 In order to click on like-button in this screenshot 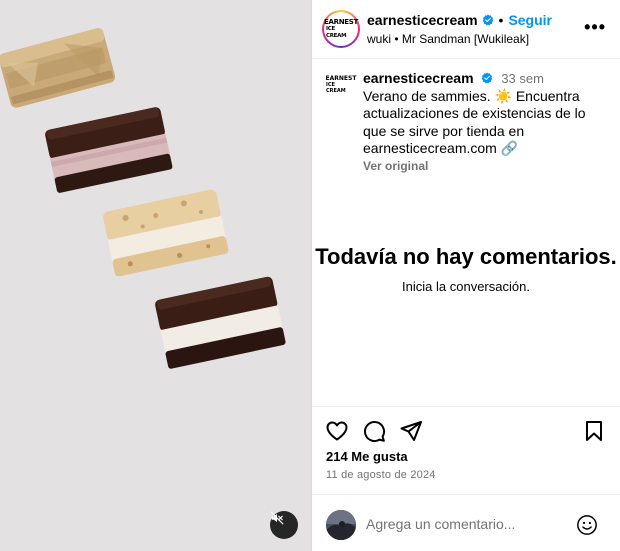, I will do `click(337, 433)`.